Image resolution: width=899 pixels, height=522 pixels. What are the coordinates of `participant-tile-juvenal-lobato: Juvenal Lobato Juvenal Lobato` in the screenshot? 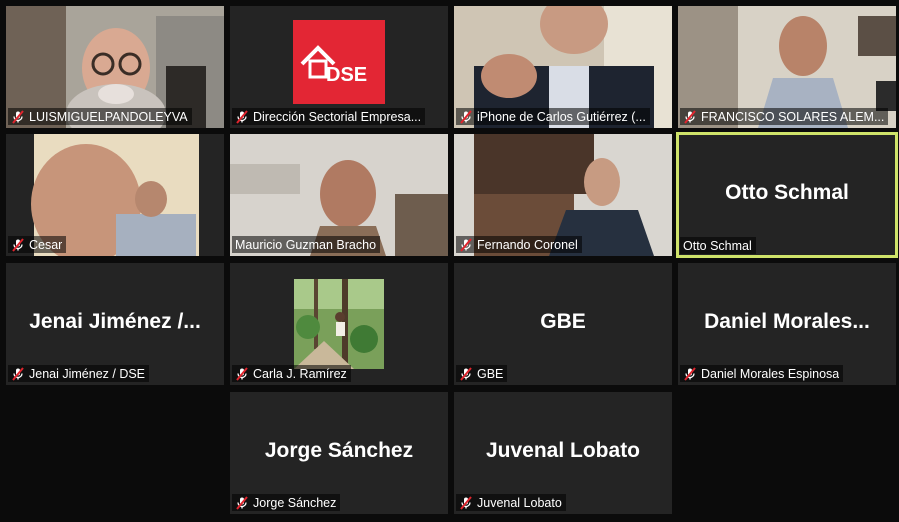 It's located at (563, 453).